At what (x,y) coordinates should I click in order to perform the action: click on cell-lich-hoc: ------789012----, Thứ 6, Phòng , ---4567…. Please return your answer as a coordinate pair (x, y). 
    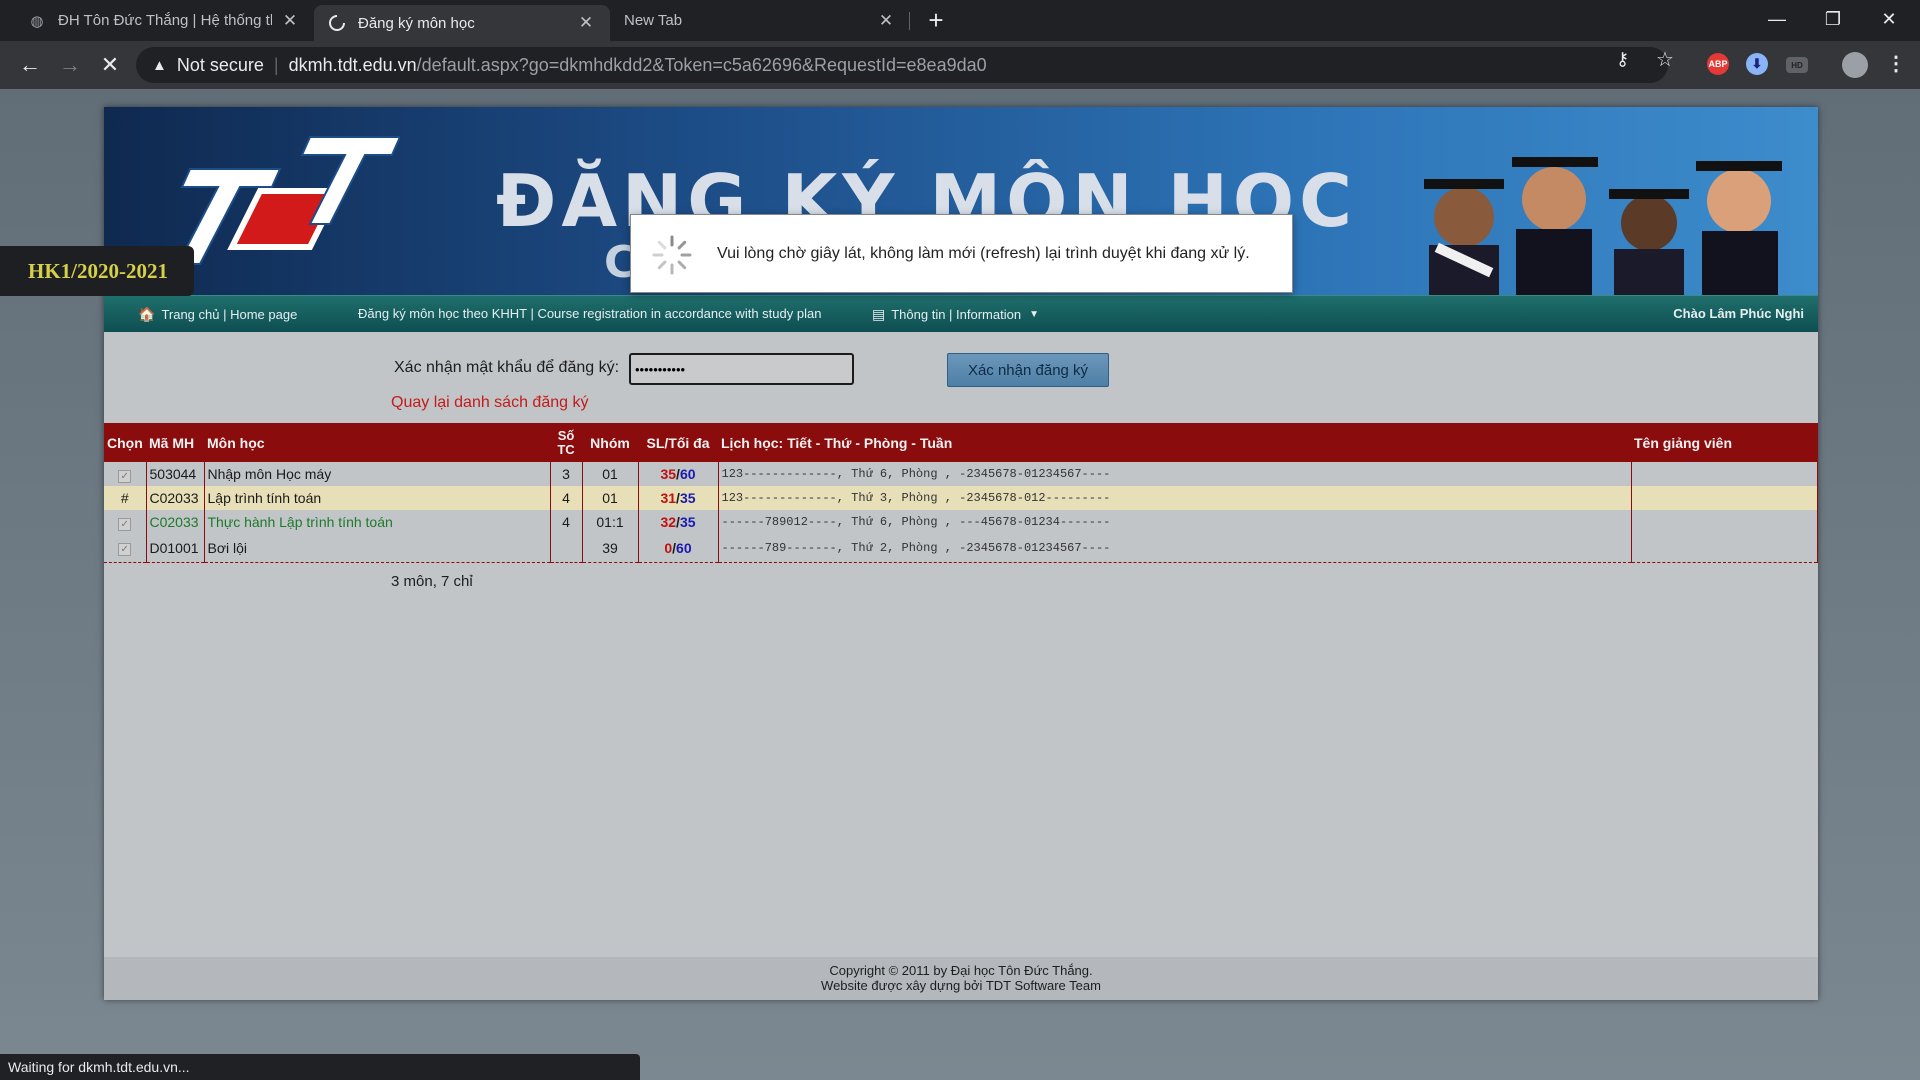
    Looking at the image, I should click on (1175, 522).